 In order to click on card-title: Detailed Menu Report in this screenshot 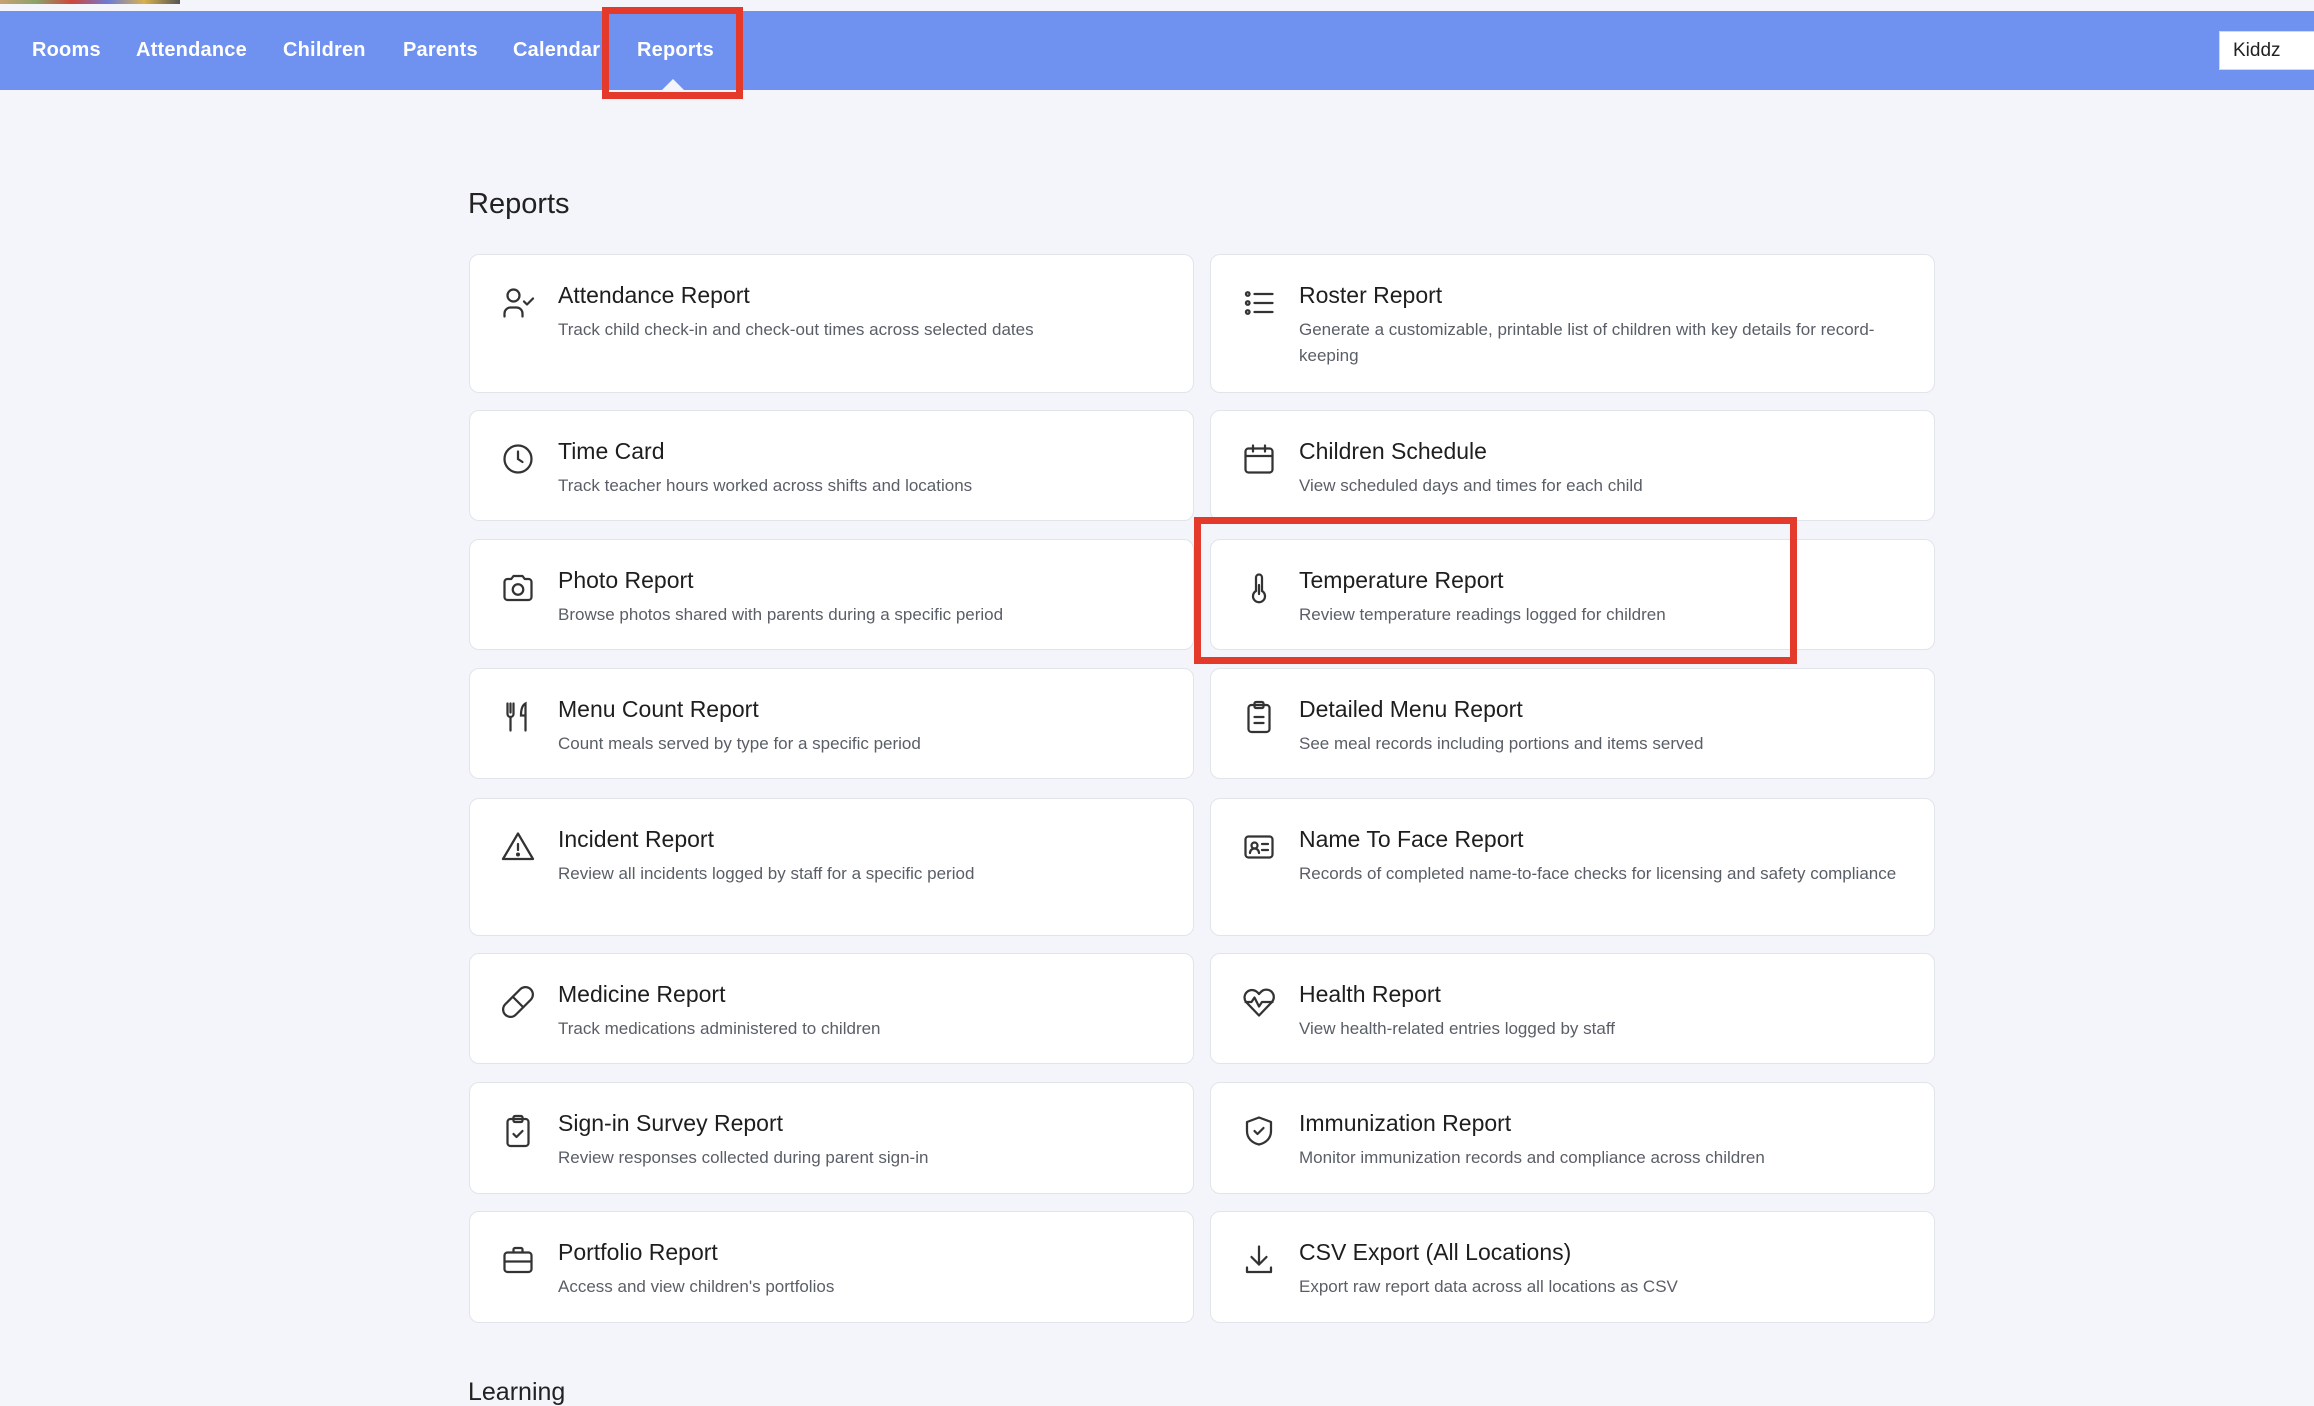, I will do `click(1411, 709)`.